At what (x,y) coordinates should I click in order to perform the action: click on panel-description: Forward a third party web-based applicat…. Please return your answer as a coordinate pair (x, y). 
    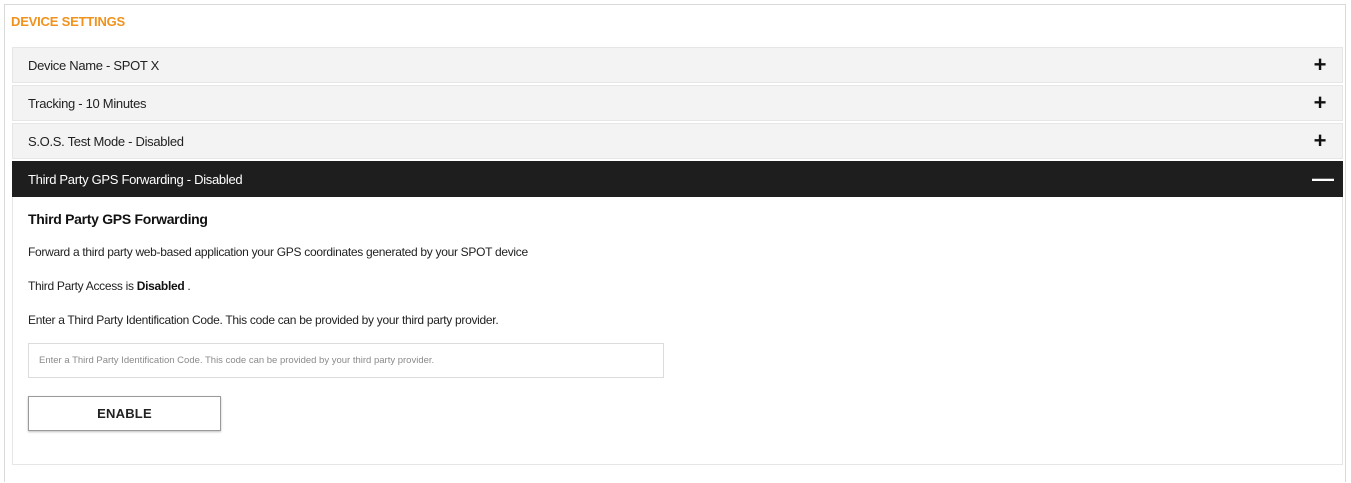
    Looking at the image, I should click on (278, 252).